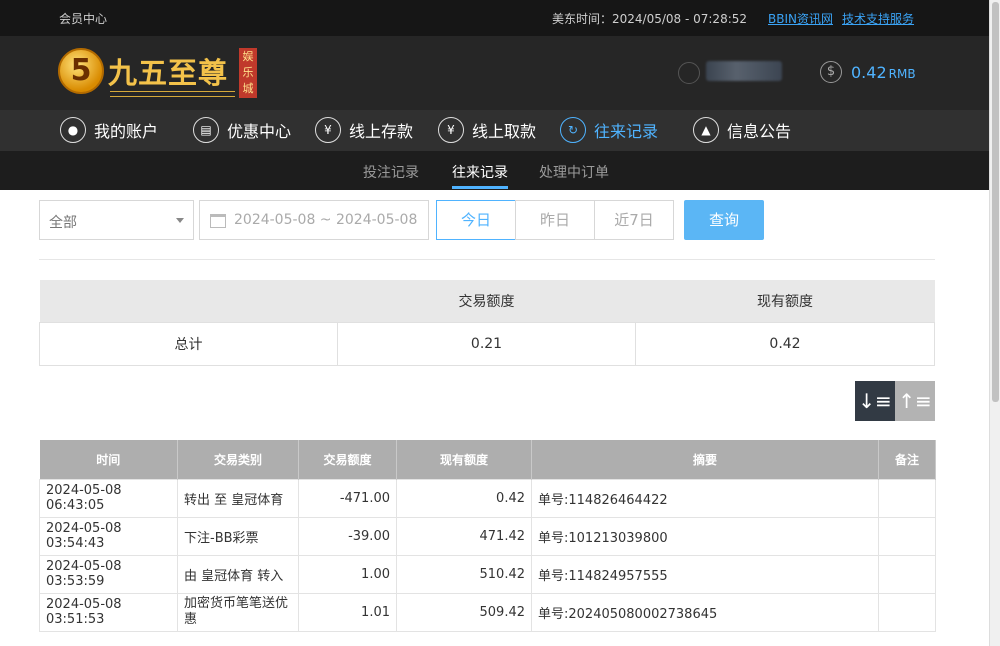  I want to click on balance-value: 0.42, so click(869, 72).